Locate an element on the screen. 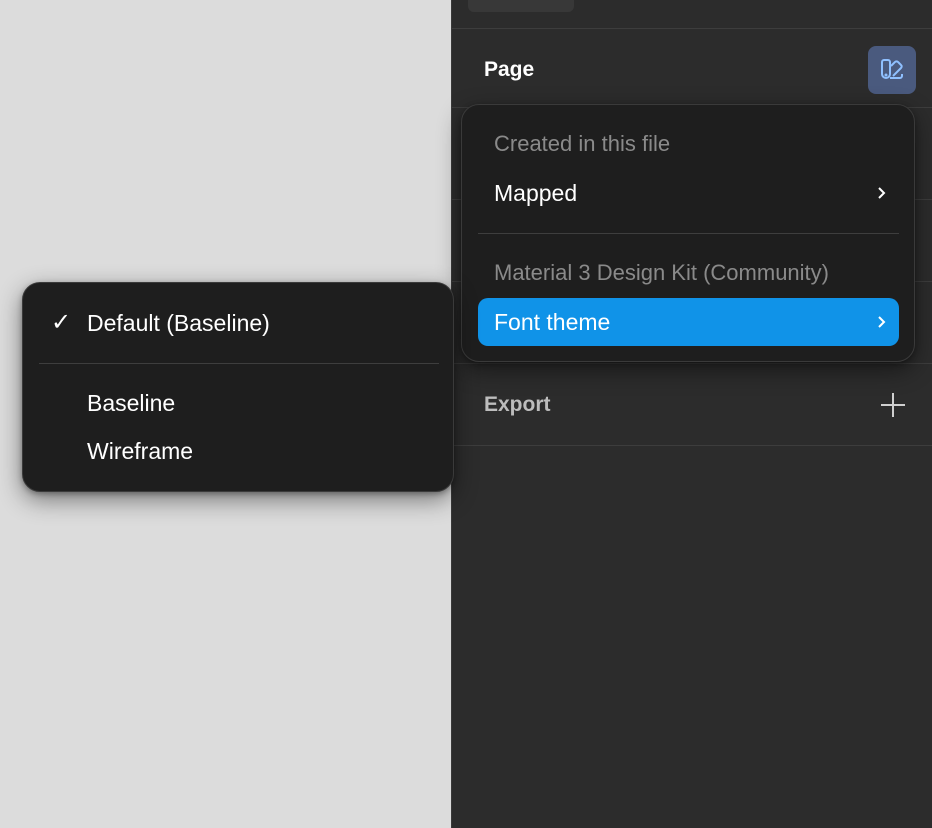 The image size is (932, 828). theme-option-wireframe-label: Wireframe is located at coordinates (140, 451).